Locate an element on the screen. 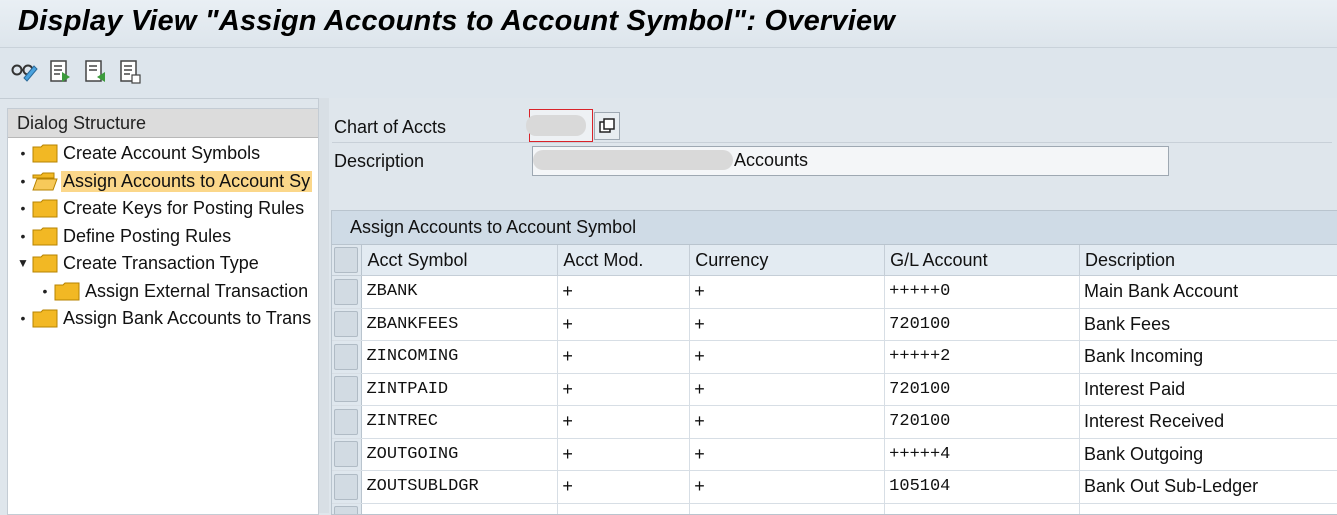 The width and height of the screenshot is (1337, 515). table-row: ZINTPAID + + 720100 Interest Paid is located at coordinates (834, 389).